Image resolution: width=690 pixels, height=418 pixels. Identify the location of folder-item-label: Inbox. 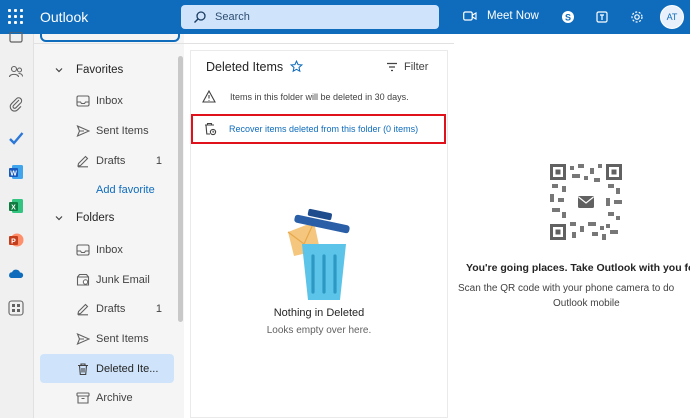
(109, 250).